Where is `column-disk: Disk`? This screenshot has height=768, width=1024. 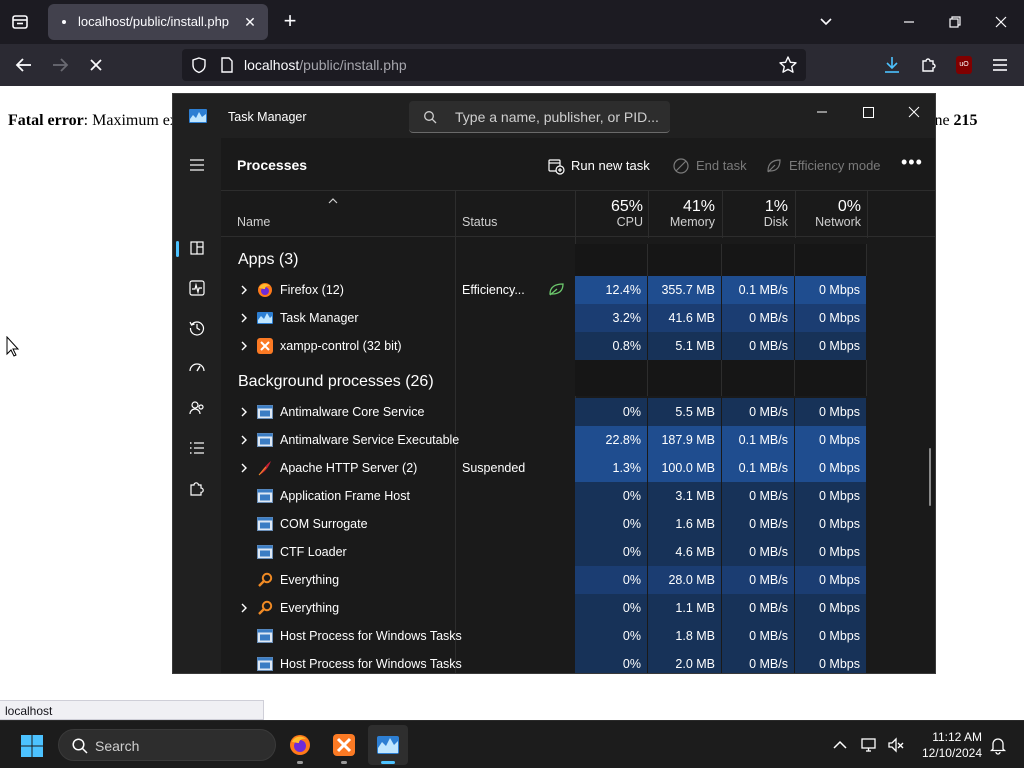 column-disk: Disk is located at coordinates (756, 222).